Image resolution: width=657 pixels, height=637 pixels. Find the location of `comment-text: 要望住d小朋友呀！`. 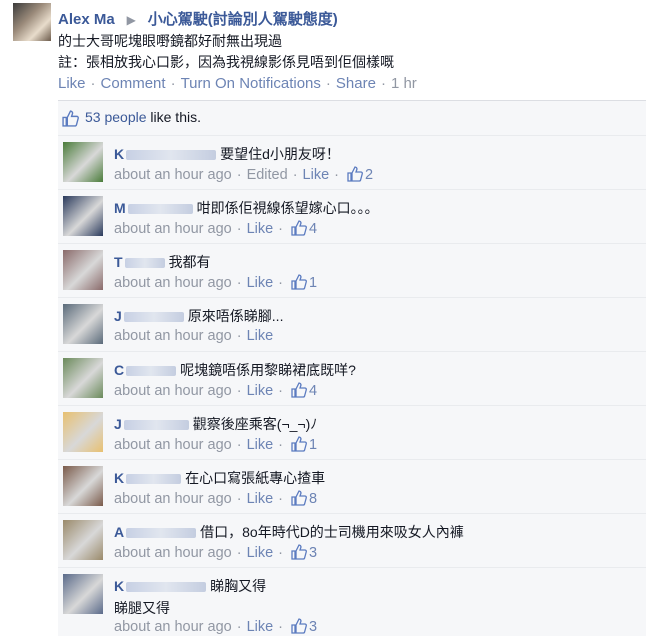

comment-text: 要望住d小朋友呀！ is located at coordinates (280, 154).